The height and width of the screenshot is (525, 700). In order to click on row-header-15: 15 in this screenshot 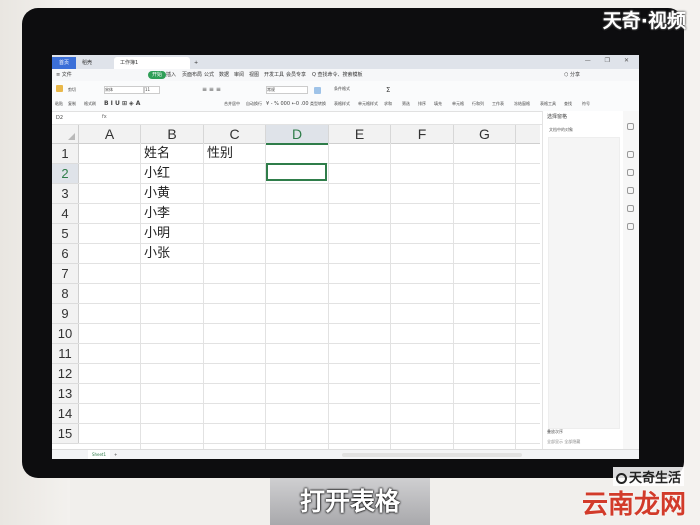, I will do `click(65, 434)`.